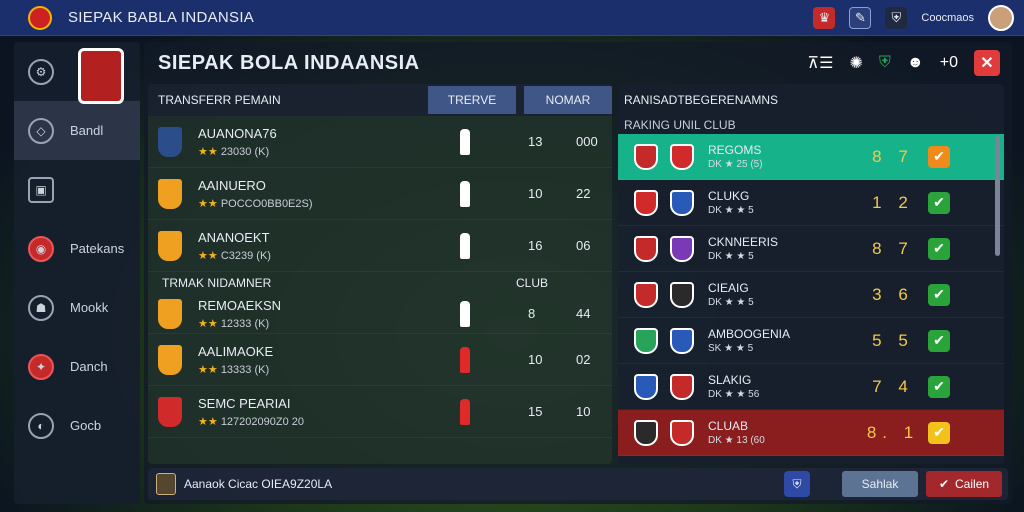 This screenshot has width=1024, height=512. What do you see at coordinates (380, 100) in the screenshot?
I see `transfer-header: TRANSFERR PEMAIN TRERVE NOMAR` at bounding box center [380, 100].